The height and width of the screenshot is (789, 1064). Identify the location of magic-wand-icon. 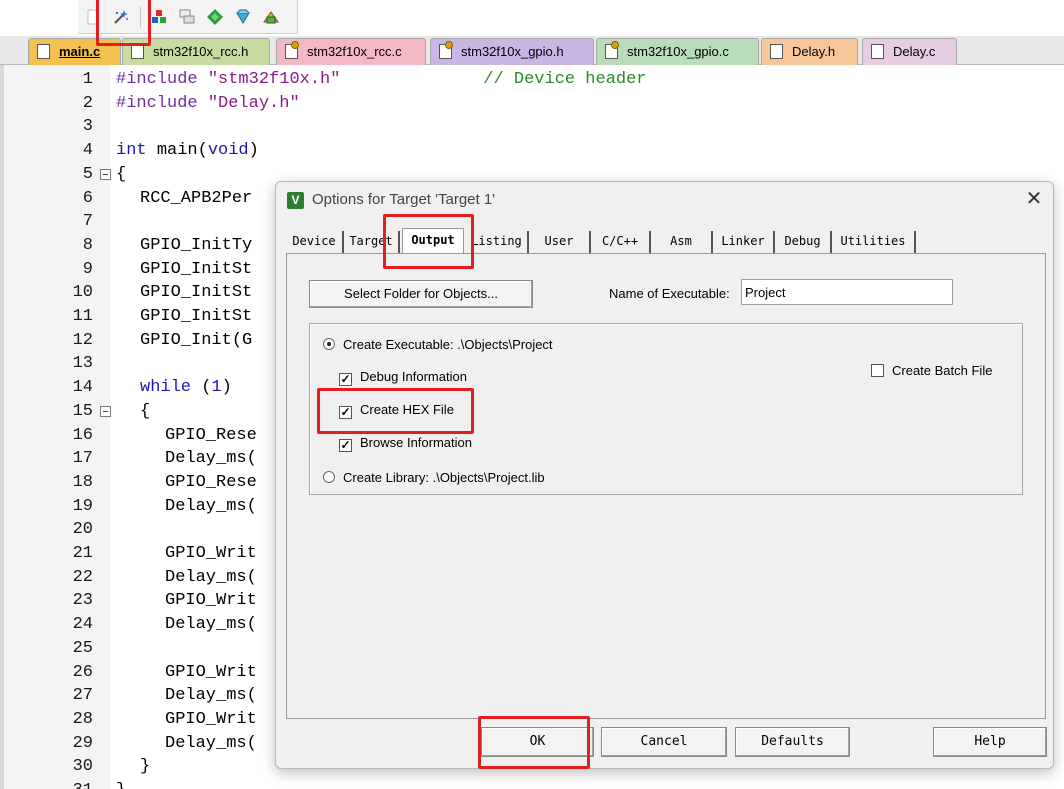
(121, 17).